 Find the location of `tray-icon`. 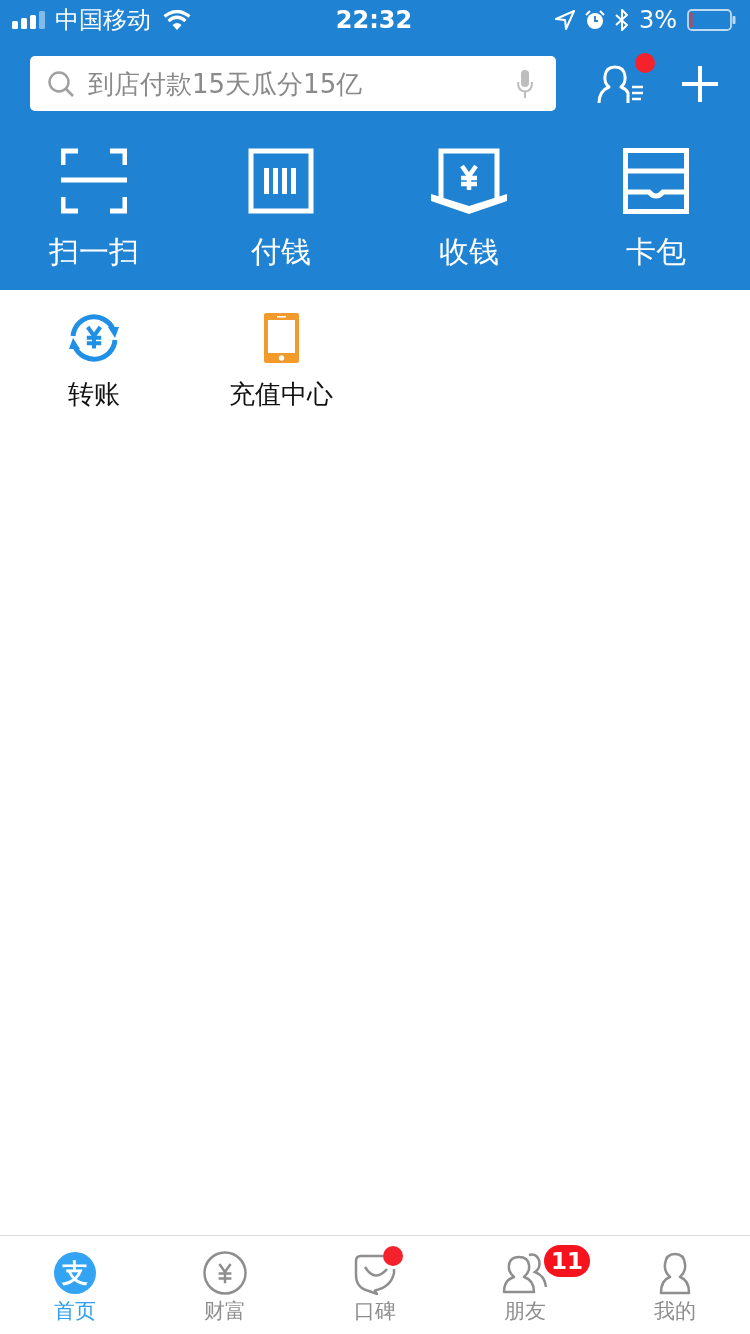

tray-icon is located at coordinates (656, 181).